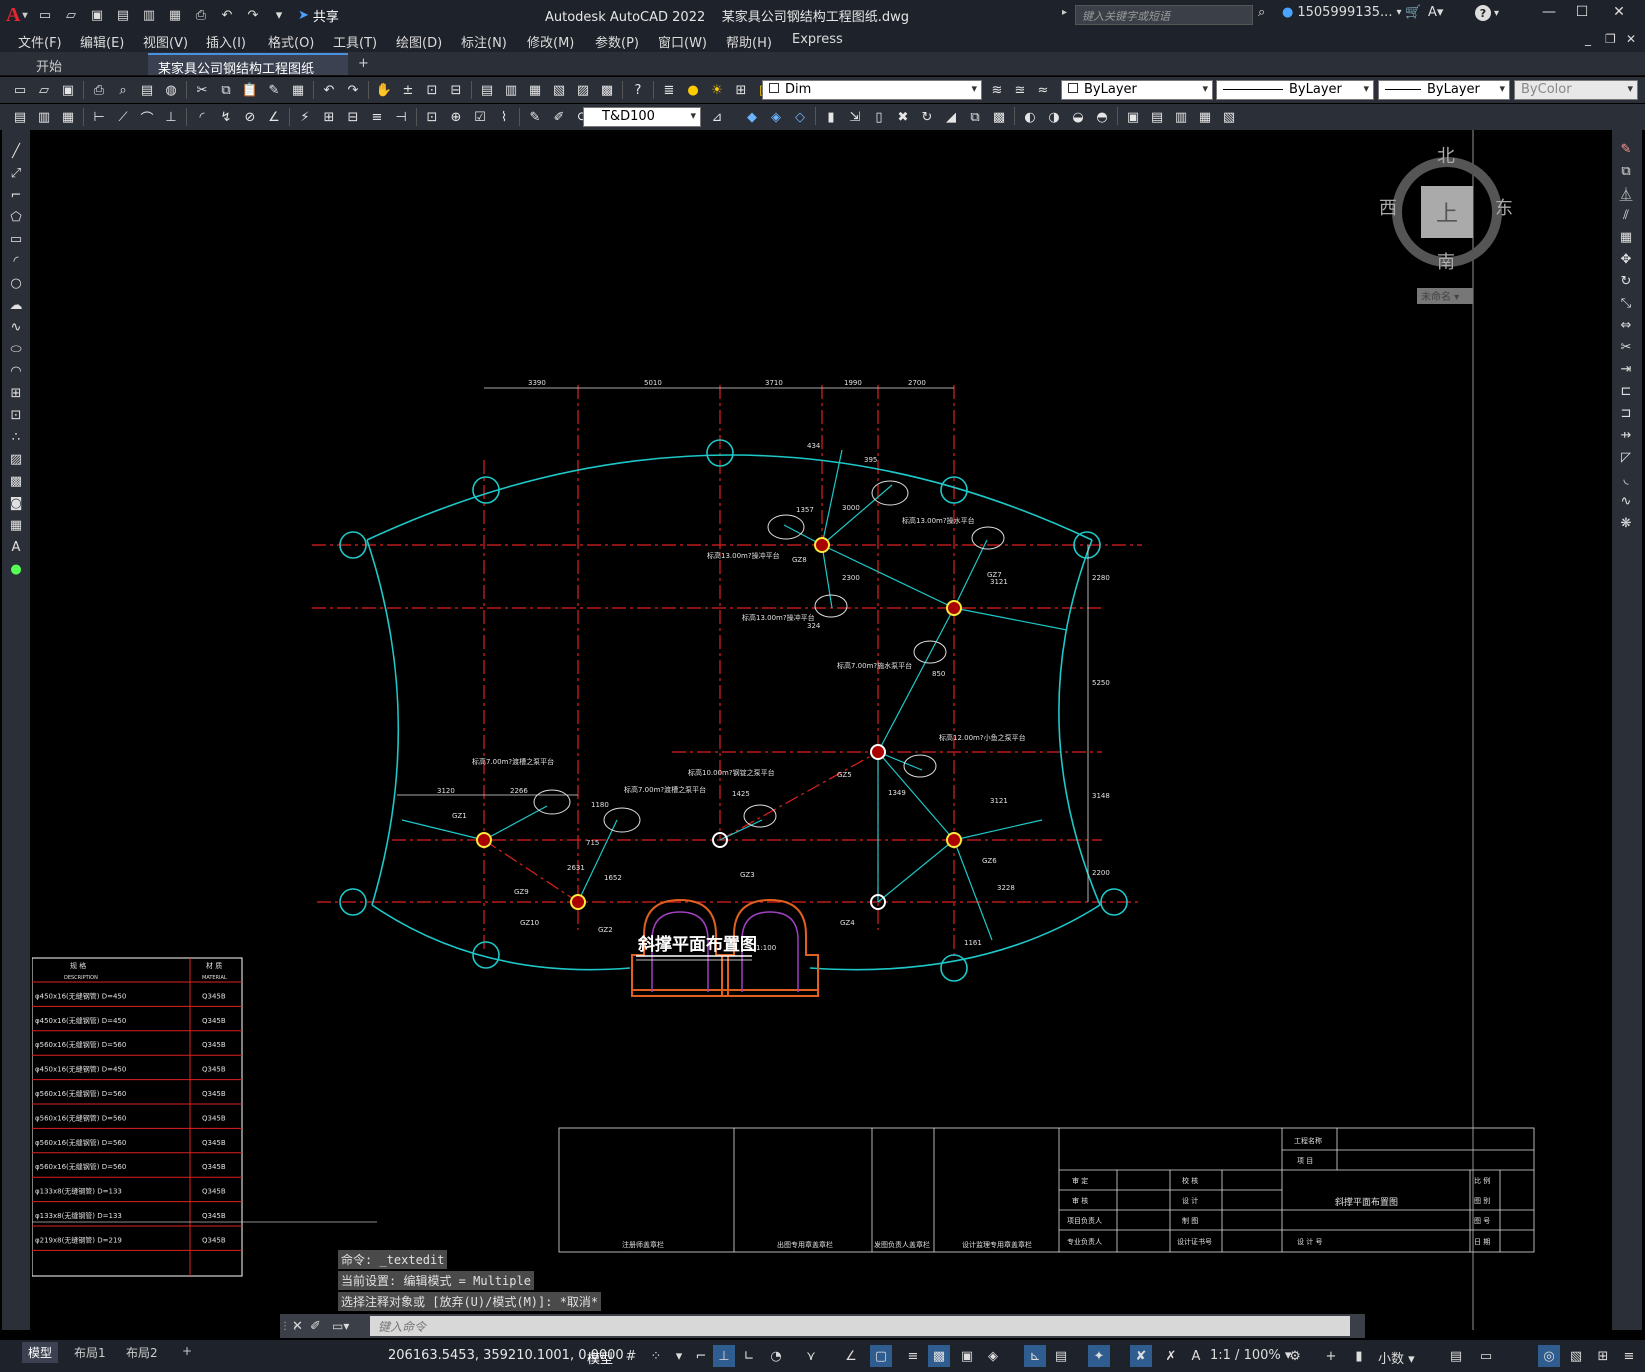 The image size is (1645, 1372). Describe the element at coordinates (16, 283) in the screenshot. I see `circle-icon: ○` at that location.